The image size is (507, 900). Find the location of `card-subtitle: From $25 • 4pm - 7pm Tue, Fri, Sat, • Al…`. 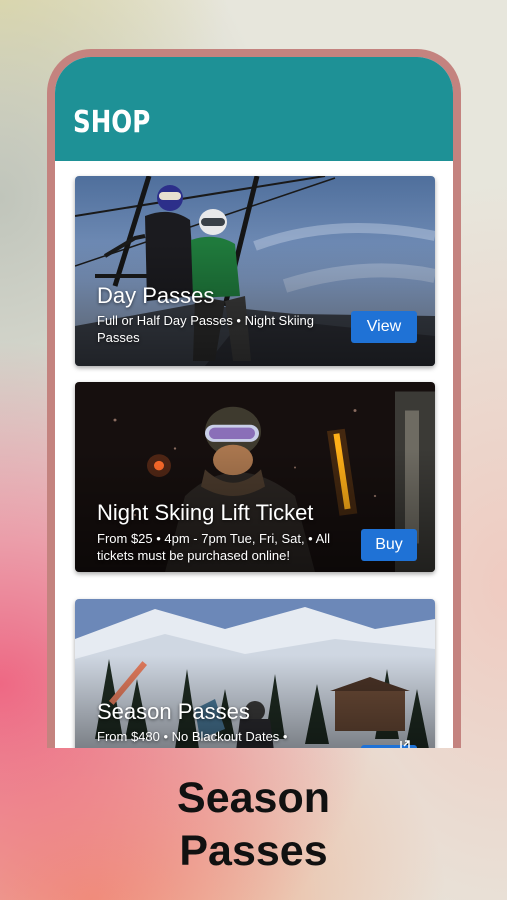

card-subtitle: From $25 • 4pm - 7pm Tue, Fri, Sat, • Al… is located at coordinates (214, 547).